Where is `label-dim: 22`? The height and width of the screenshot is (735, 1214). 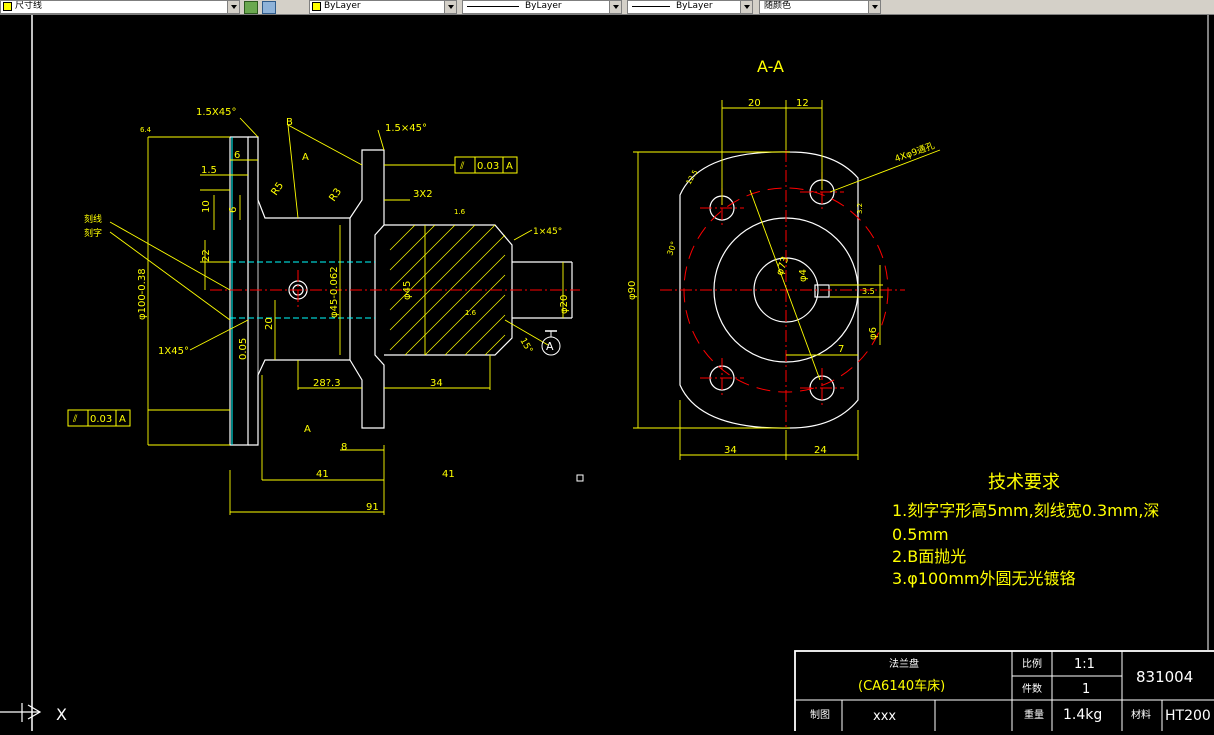 label-dim: 22 is located at coordinates (206, 255).